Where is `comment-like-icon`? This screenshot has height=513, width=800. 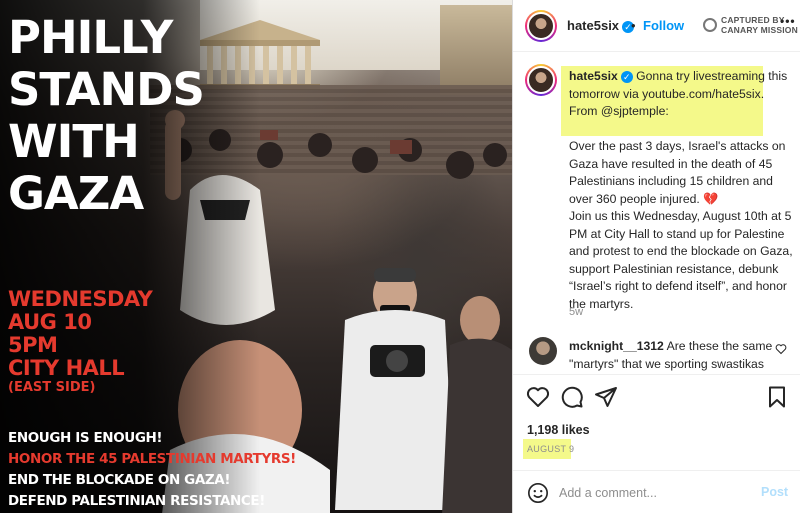 comment-like-icon is located at coordinates (781, 349).